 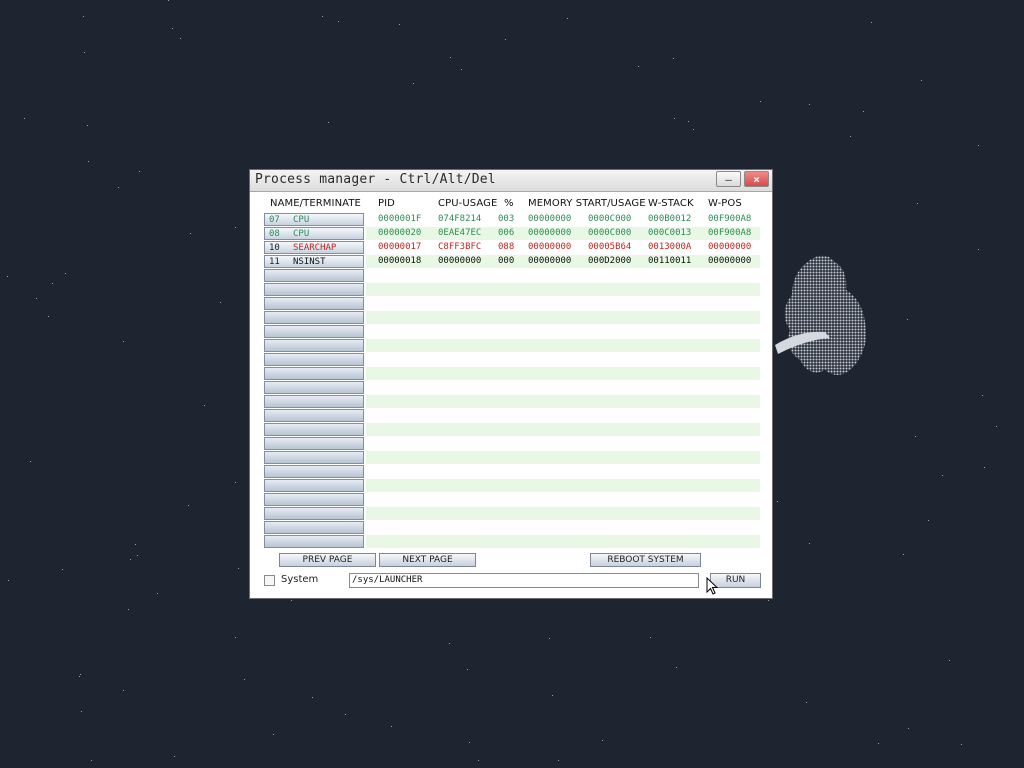 I want to click on reboot-system-button: REBOOT SYSTEM, so click(x=645, y=560).